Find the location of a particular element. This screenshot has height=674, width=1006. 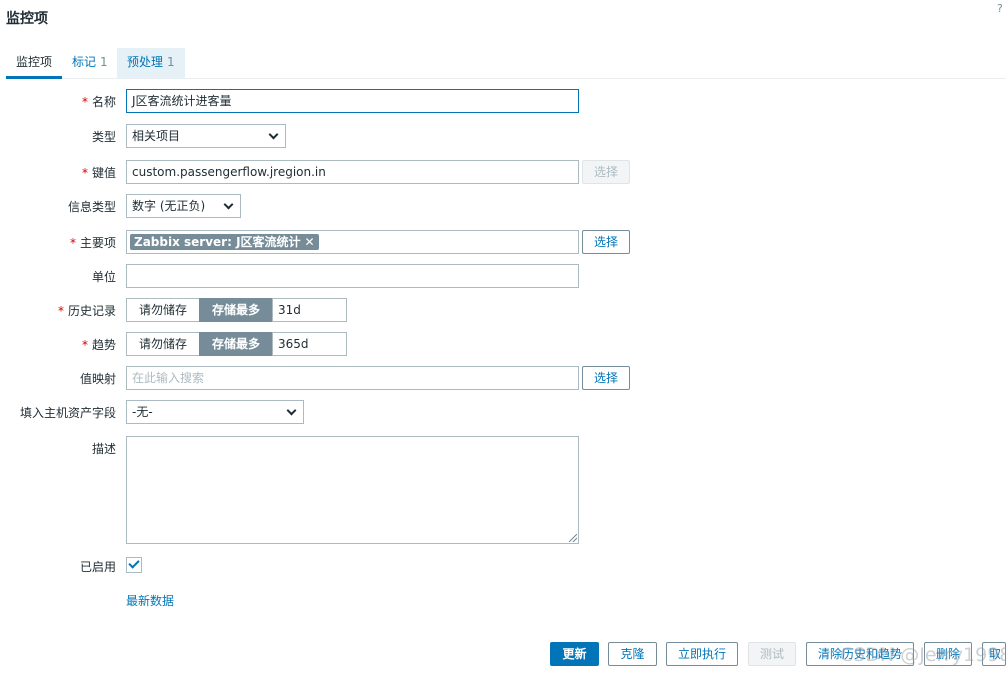

valuemap-label: 值映射 is located at coordinates (97, 379).